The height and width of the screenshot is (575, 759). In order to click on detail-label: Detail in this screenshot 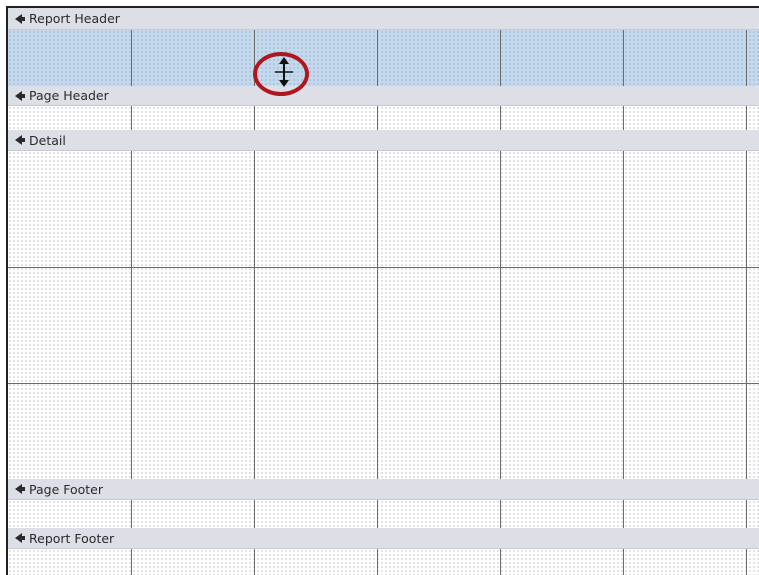, I will do `click(47, 140)`.